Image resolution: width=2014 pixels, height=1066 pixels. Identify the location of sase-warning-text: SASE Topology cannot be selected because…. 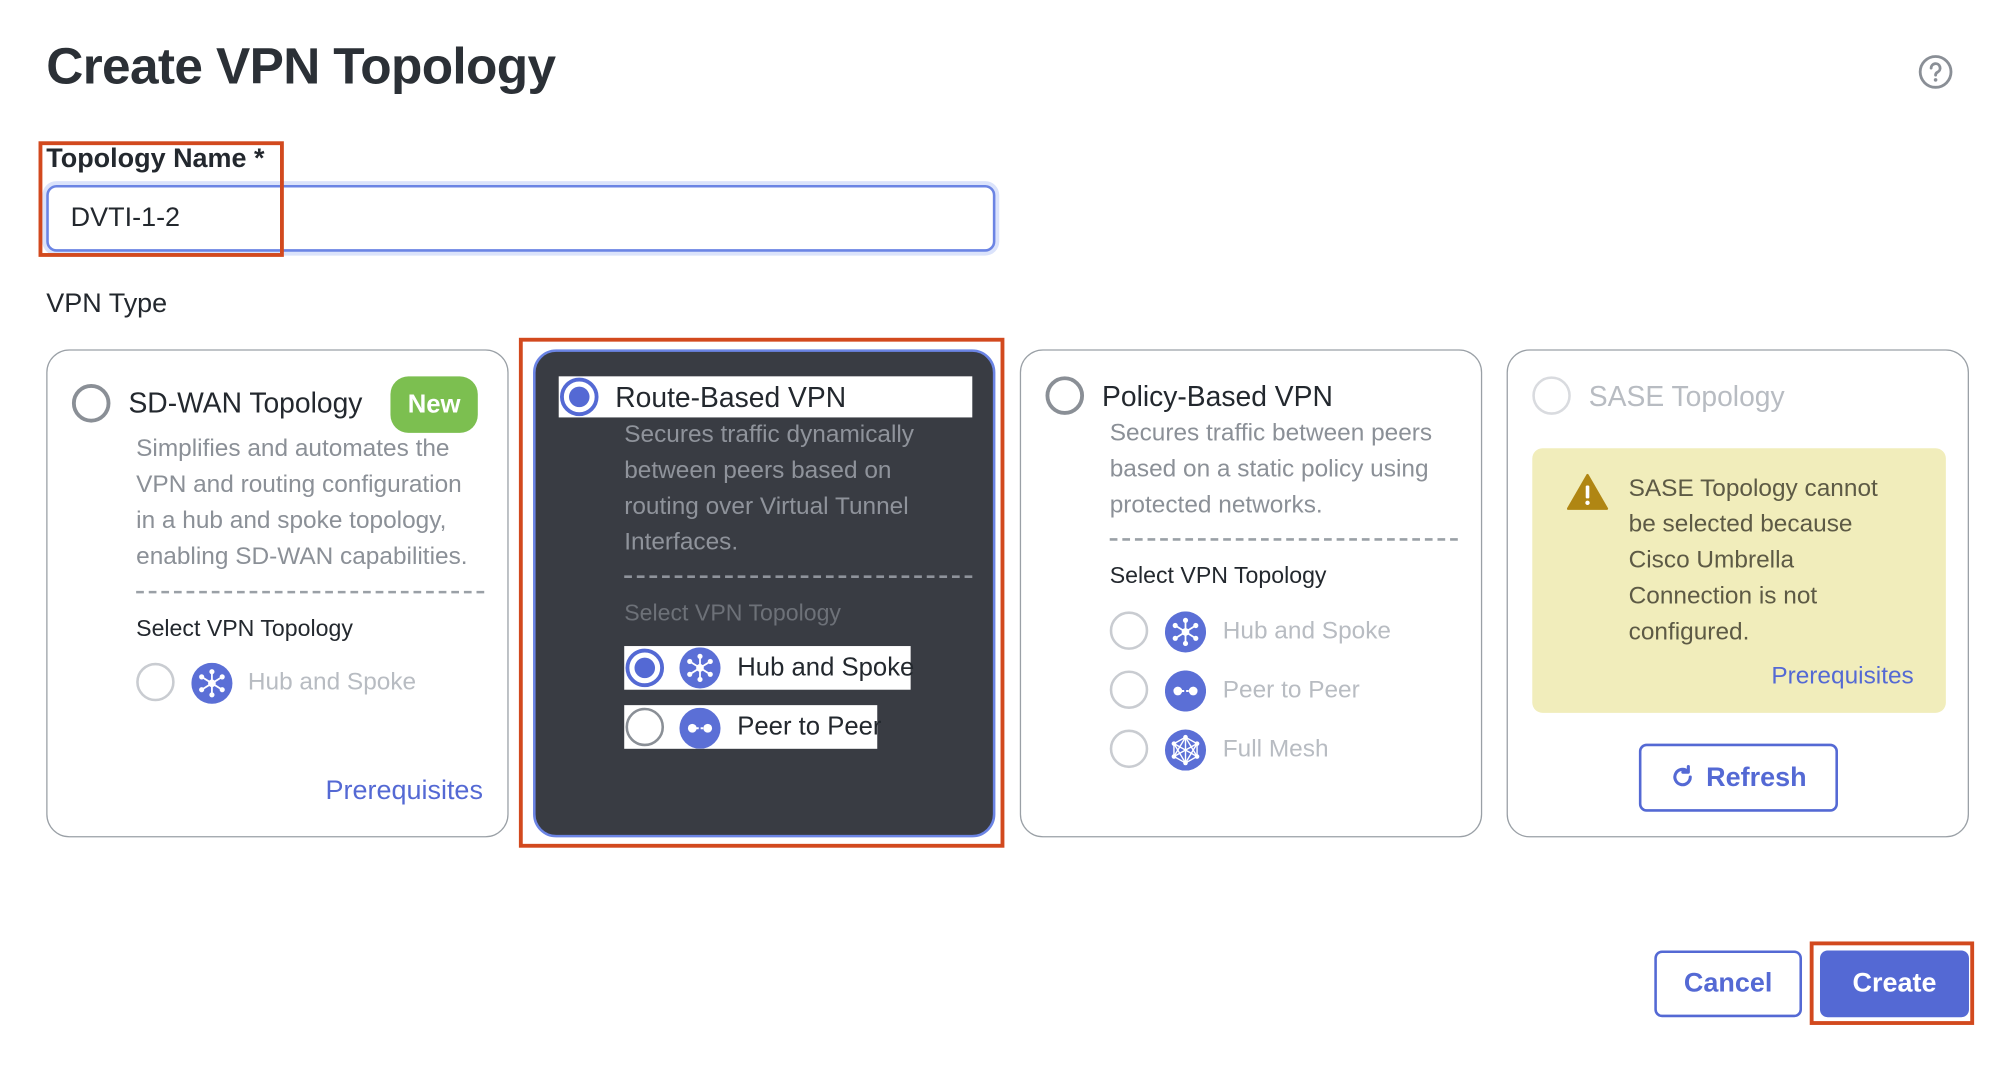
(1753, 561).